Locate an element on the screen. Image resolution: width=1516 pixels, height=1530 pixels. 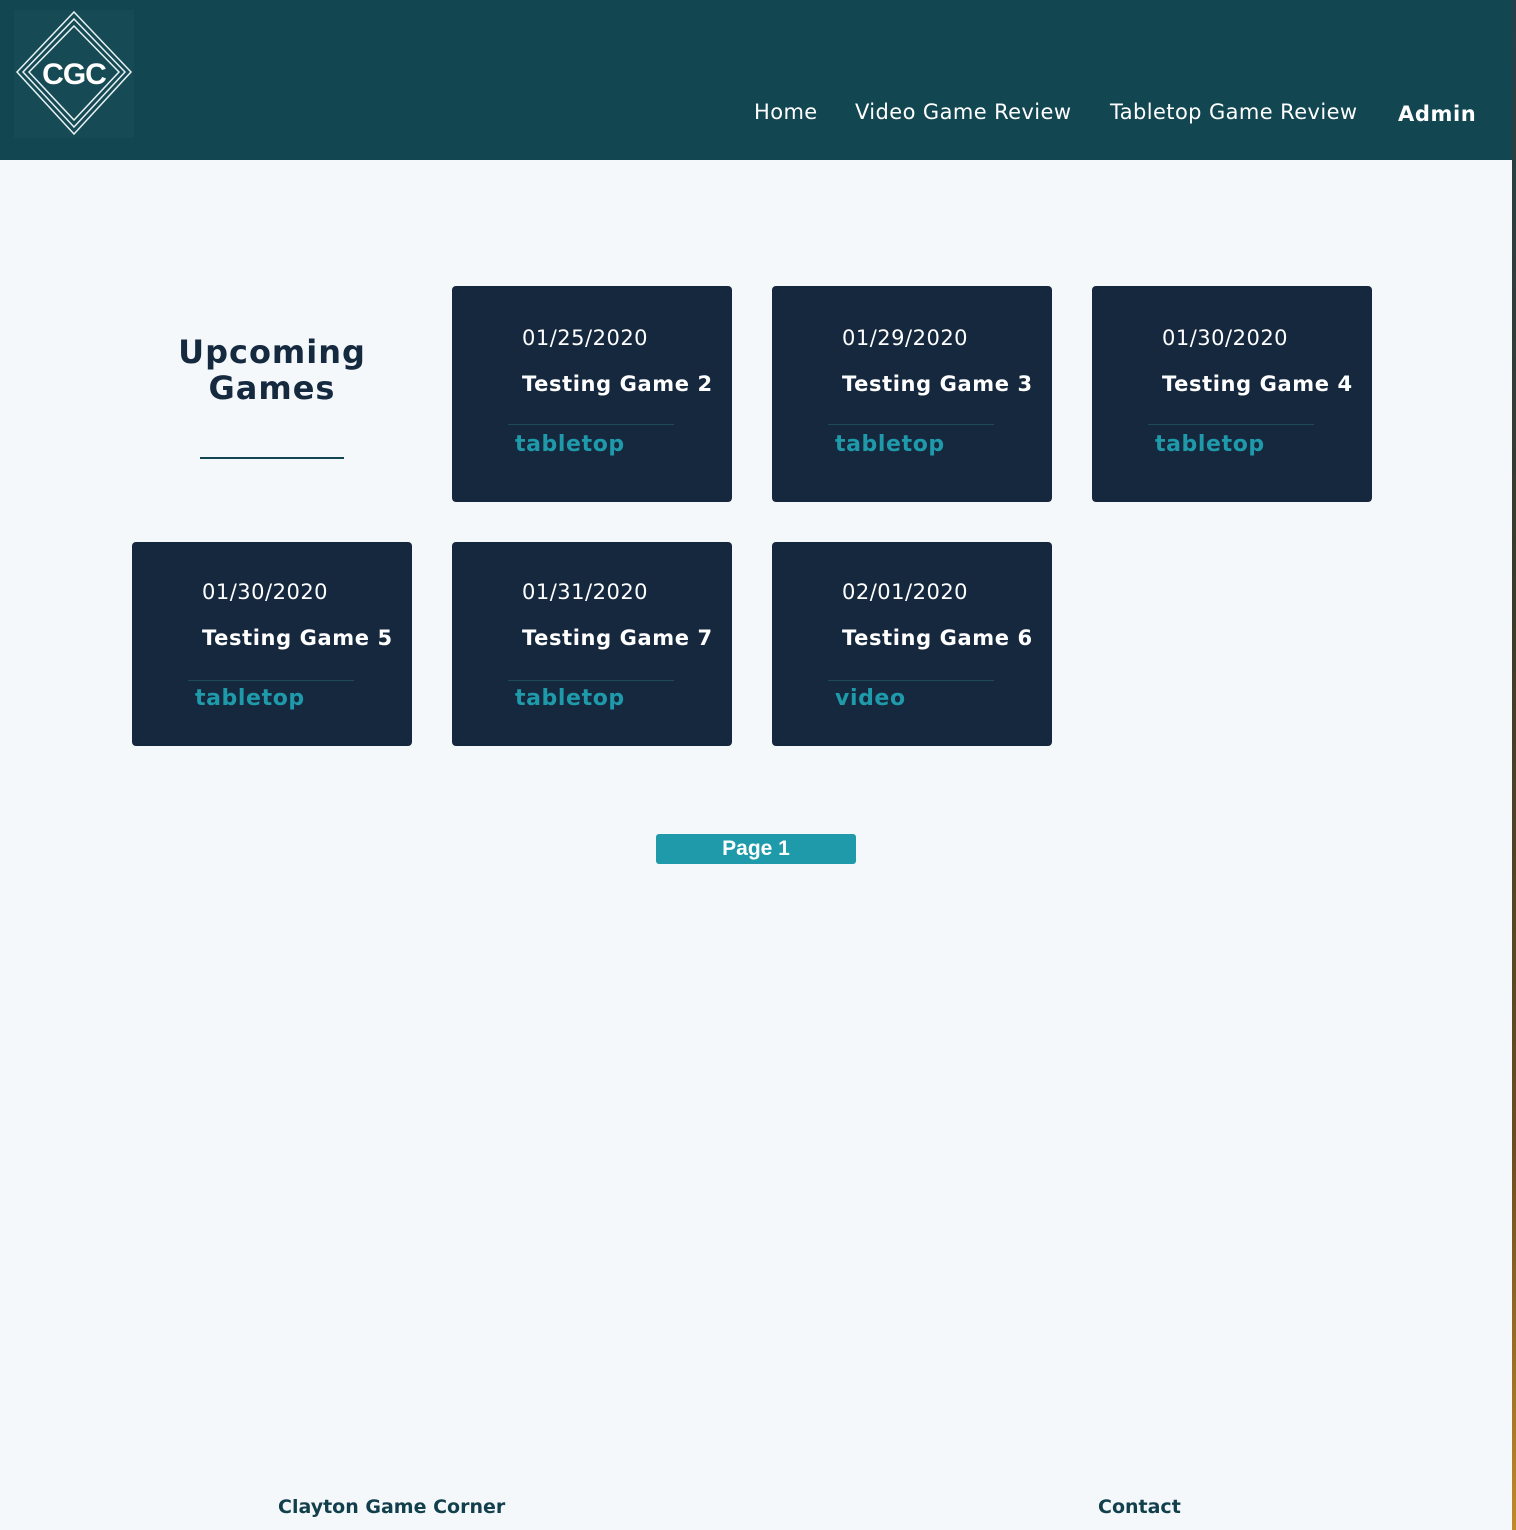
pagination-page-1-button: Page 1 is located at coordinates (756, 849).